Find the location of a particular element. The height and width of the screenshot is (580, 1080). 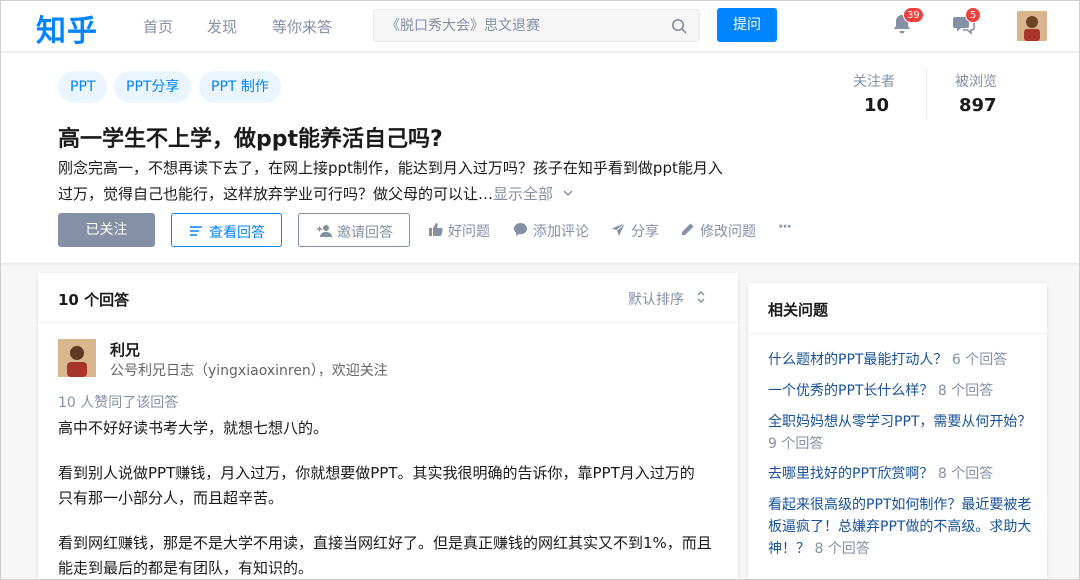

good-question-label: 好问题 is located at coordinates (469, 232).